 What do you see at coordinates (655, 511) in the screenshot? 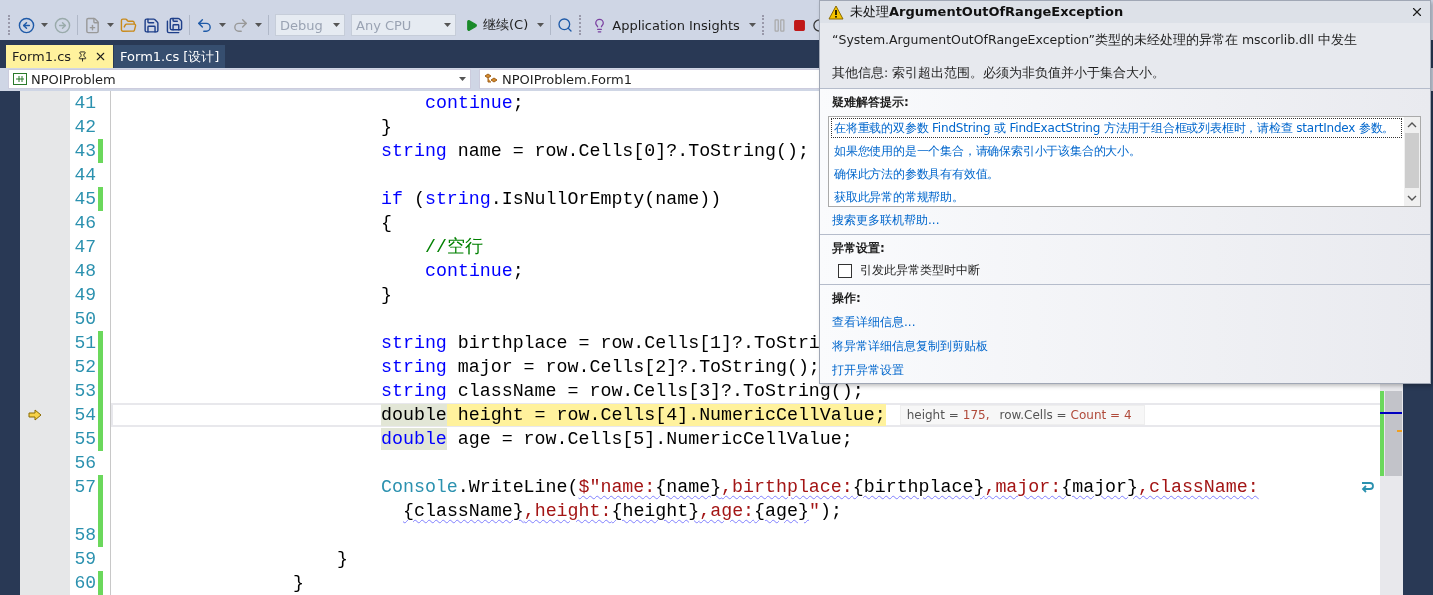
I see `code-text: {height}` at bounding box center [655, 511].